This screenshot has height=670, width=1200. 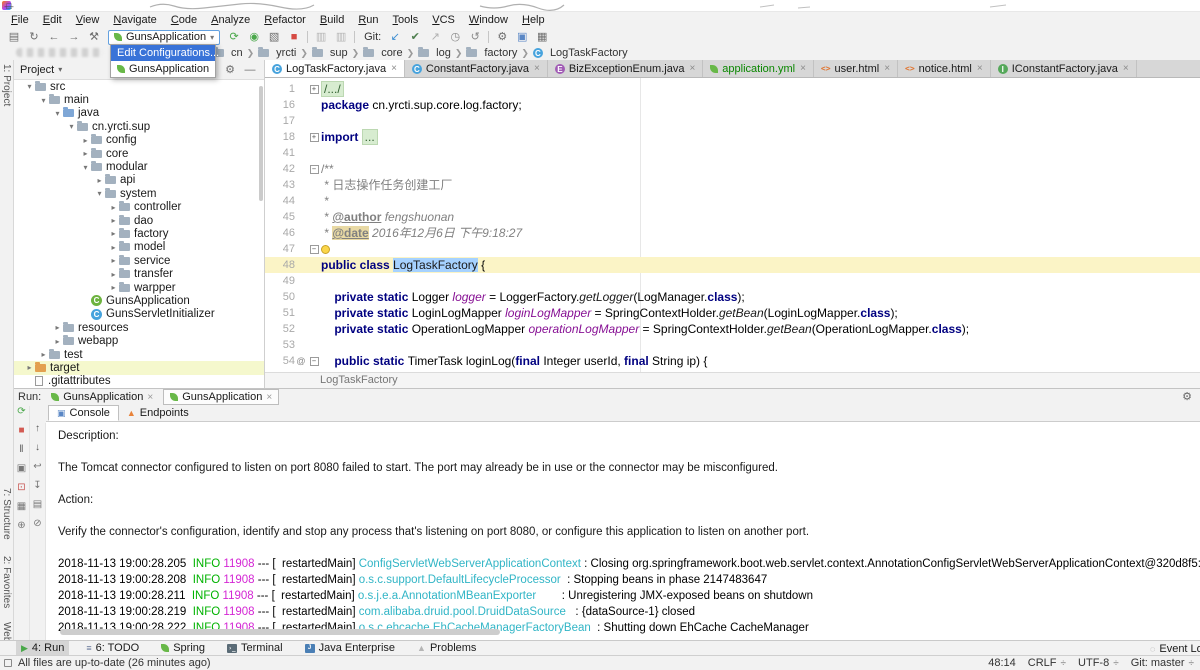 I want to click on window-maximize-button: □, so click(x=9, y=6).